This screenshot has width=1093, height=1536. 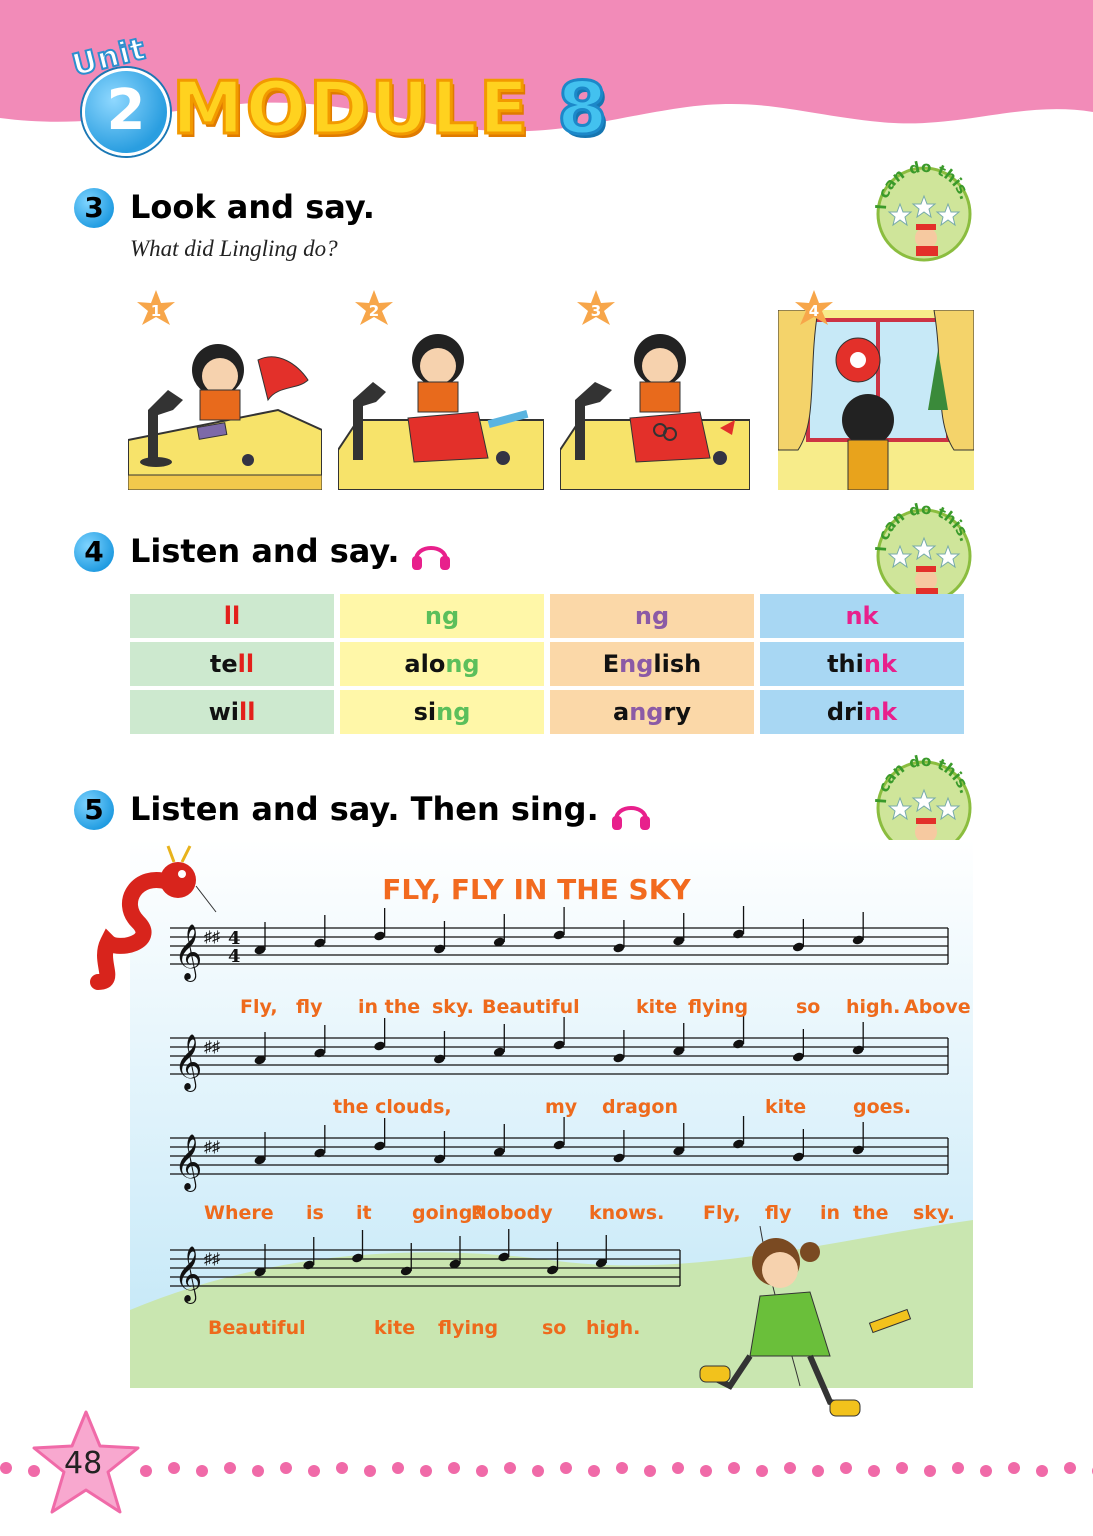 What do you see at coordinates (364, 1213) in the screenshot?
I see `lyric-word: it` at bounding box center [364, 1213].